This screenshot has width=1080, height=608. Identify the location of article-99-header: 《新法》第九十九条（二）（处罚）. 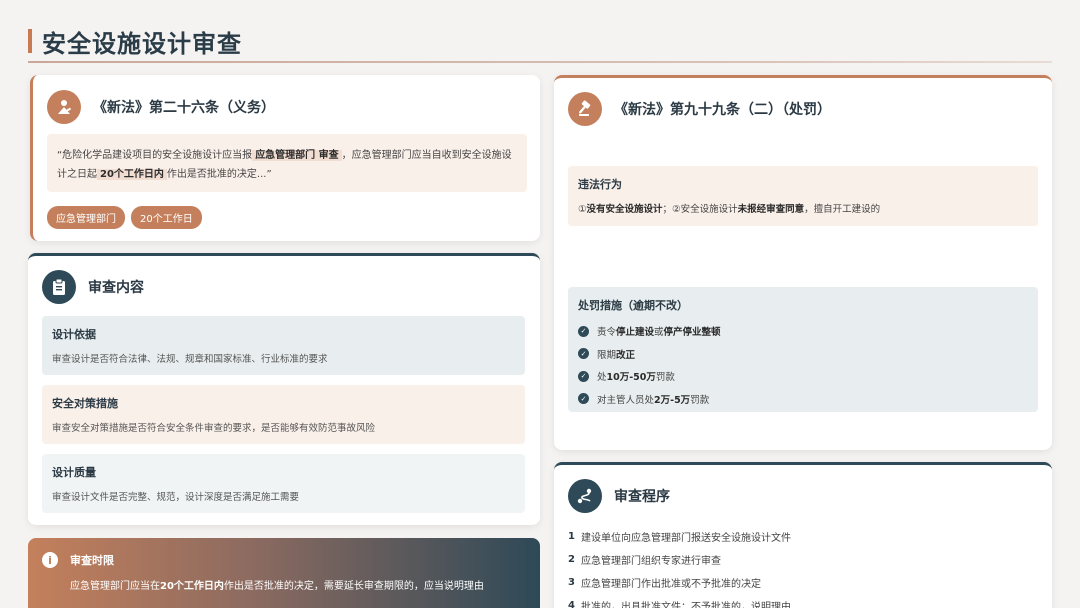
(699, 109).